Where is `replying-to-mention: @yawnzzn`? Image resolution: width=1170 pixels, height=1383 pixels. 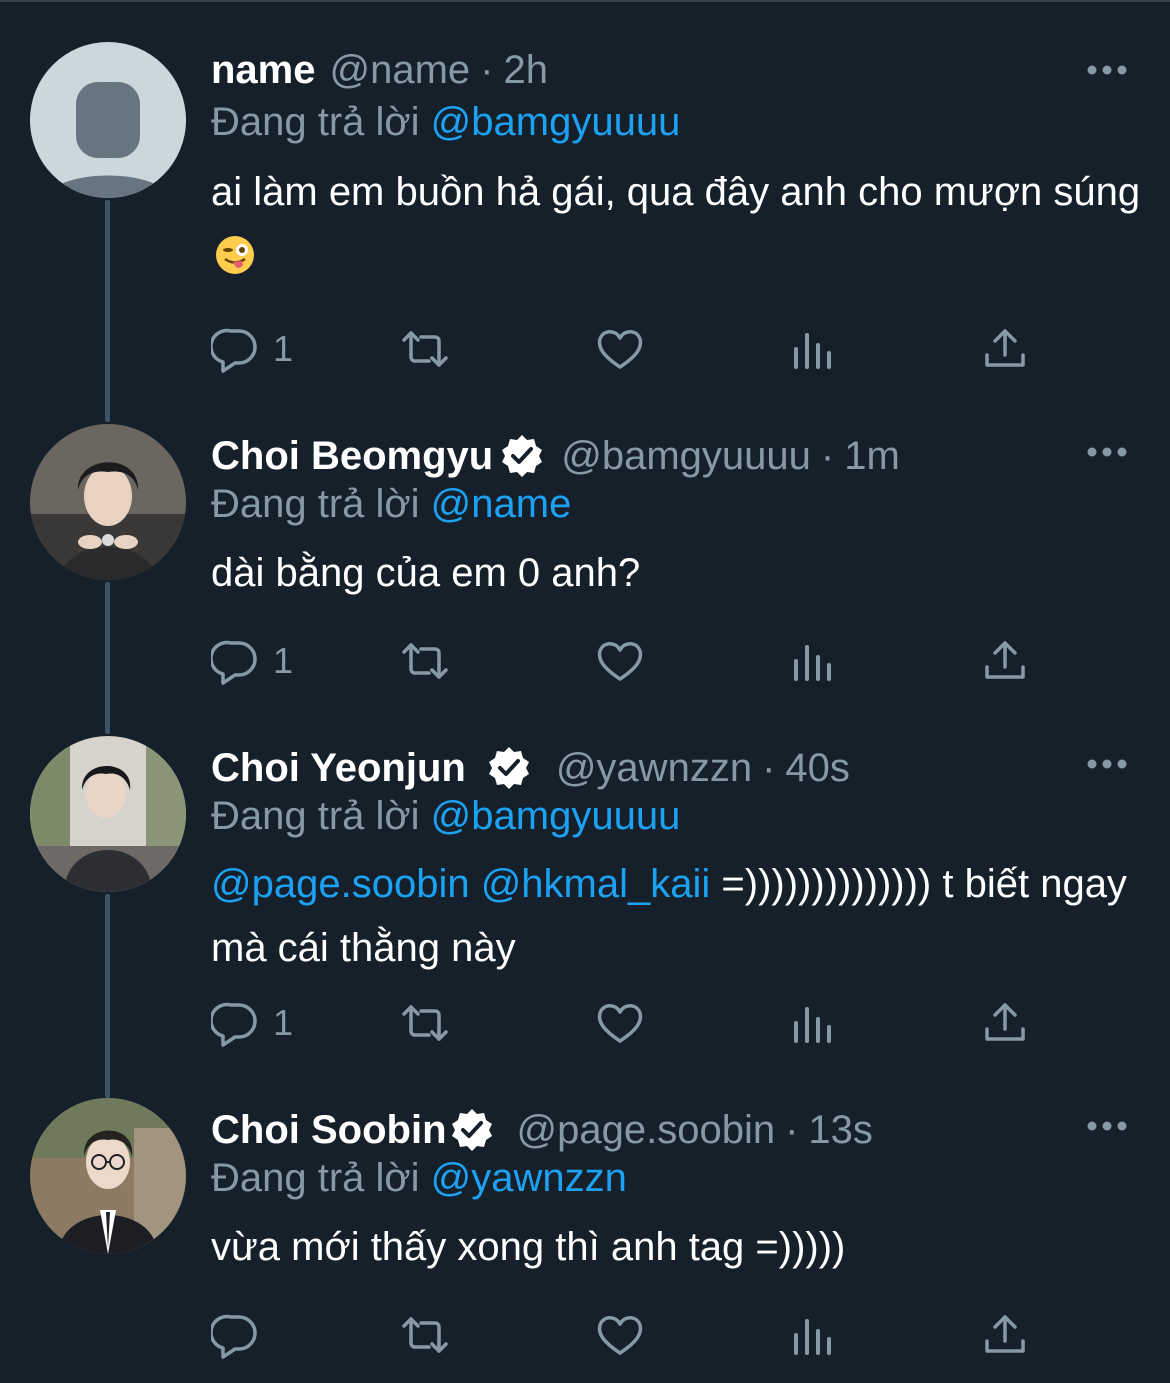 replying-to-mention: @yawnzzn is located at coordinates (529, 1178).